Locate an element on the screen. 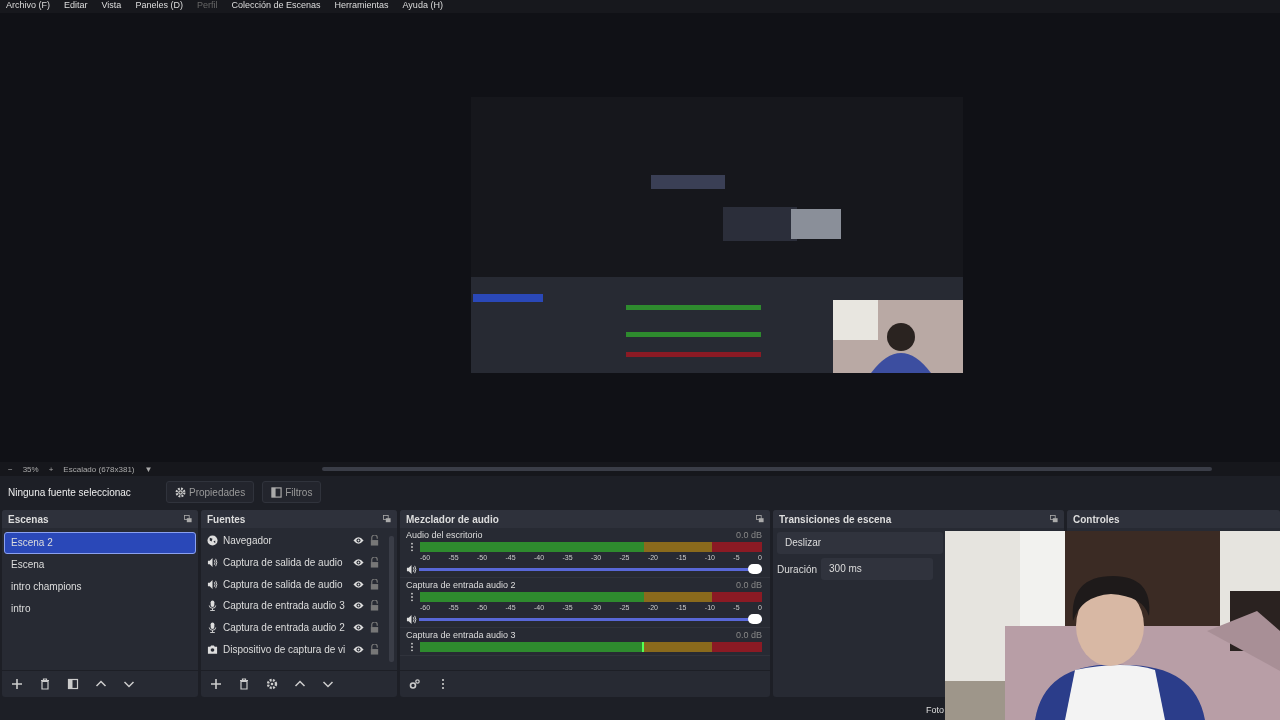 The image size is (1280, 720). scene-item: intro champions is located at coordinates (100, 587).